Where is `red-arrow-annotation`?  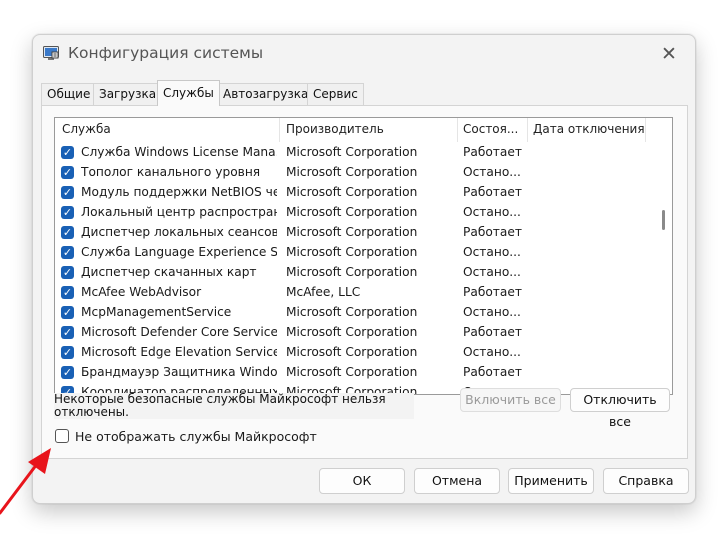
red-arrow-annotation is located at coordinates (25, 481).